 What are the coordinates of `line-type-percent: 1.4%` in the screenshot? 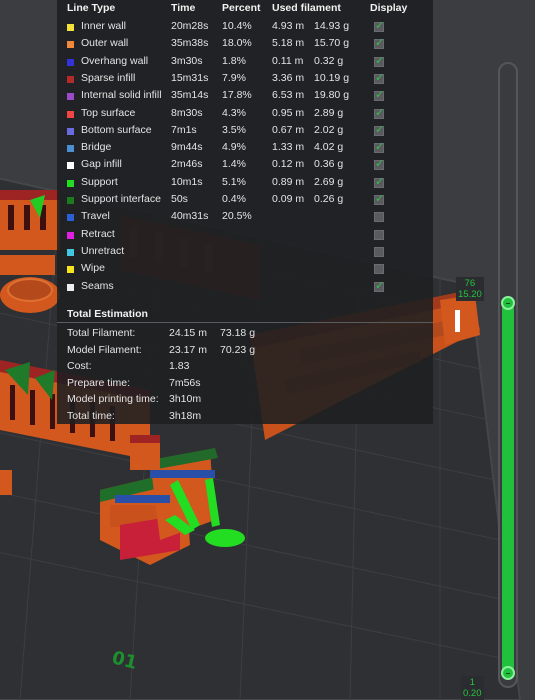 It's located at (234, 164).